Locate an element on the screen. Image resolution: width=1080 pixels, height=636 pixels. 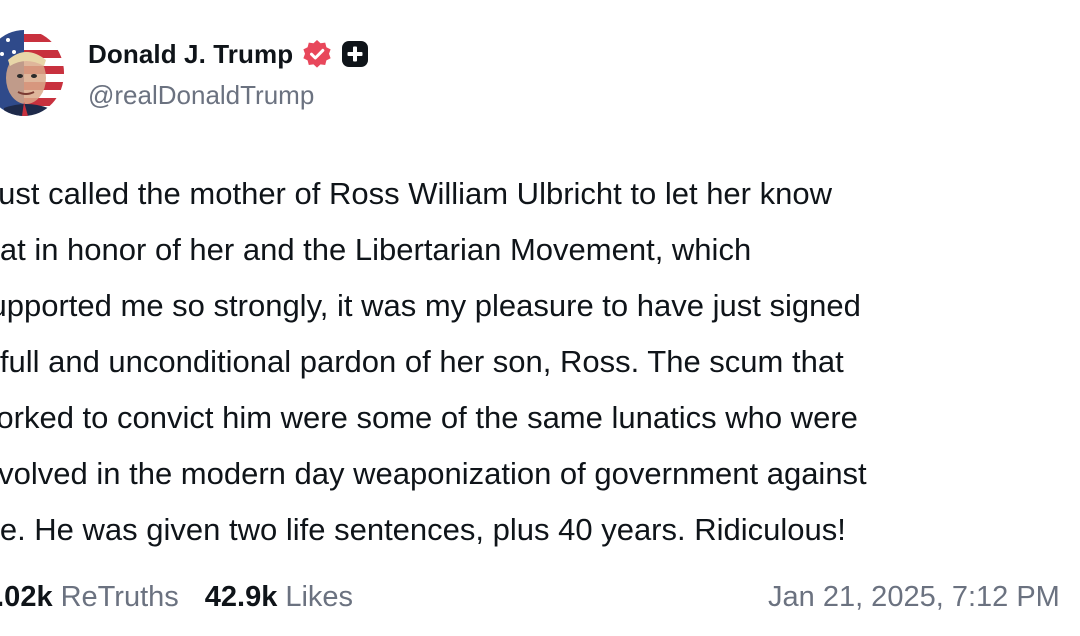
retruths-count: 8.02k is located at coordinates (26, 596).